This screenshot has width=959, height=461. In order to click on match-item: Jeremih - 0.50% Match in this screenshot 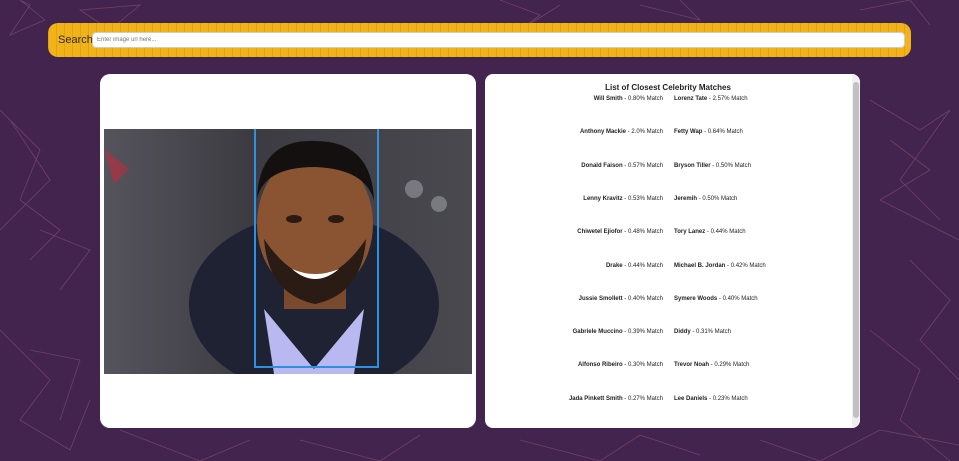, I will do `click(705, 199)`.